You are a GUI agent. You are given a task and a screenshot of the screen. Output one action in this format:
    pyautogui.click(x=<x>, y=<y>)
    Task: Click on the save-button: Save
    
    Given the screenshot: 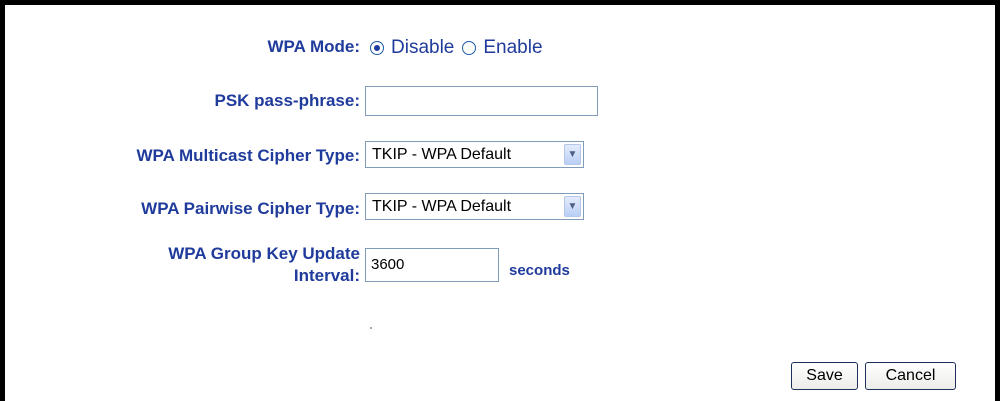 What is the action you would take?
    pyautogui.click(x=824, y=376)
    